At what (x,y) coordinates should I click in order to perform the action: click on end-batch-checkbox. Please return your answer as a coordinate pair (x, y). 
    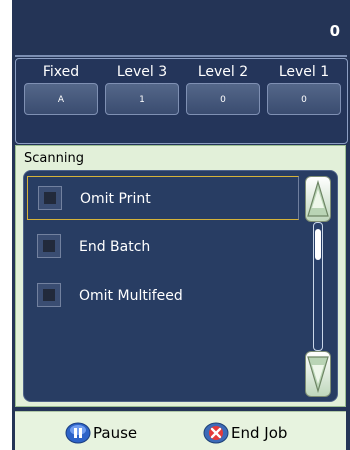
    Looking at the image, I should click on (49, 246).